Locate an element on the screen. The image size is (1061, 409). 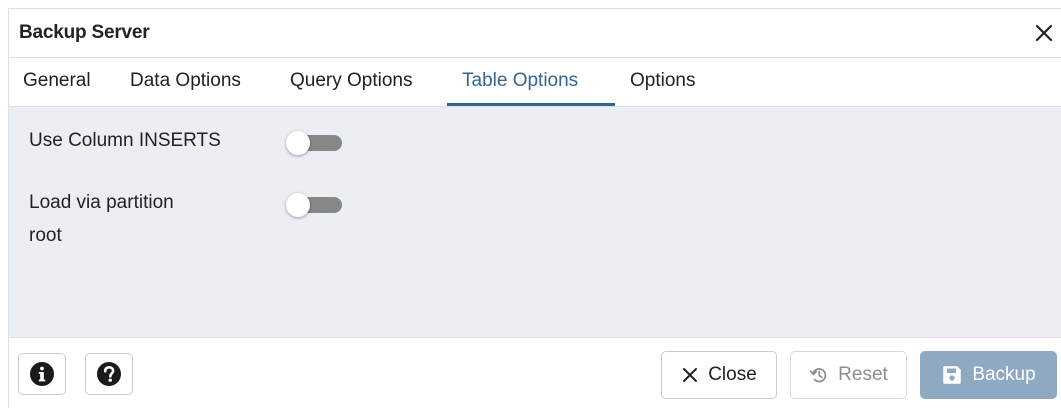
backup-button: Backup is located at coordinates (988, 375).